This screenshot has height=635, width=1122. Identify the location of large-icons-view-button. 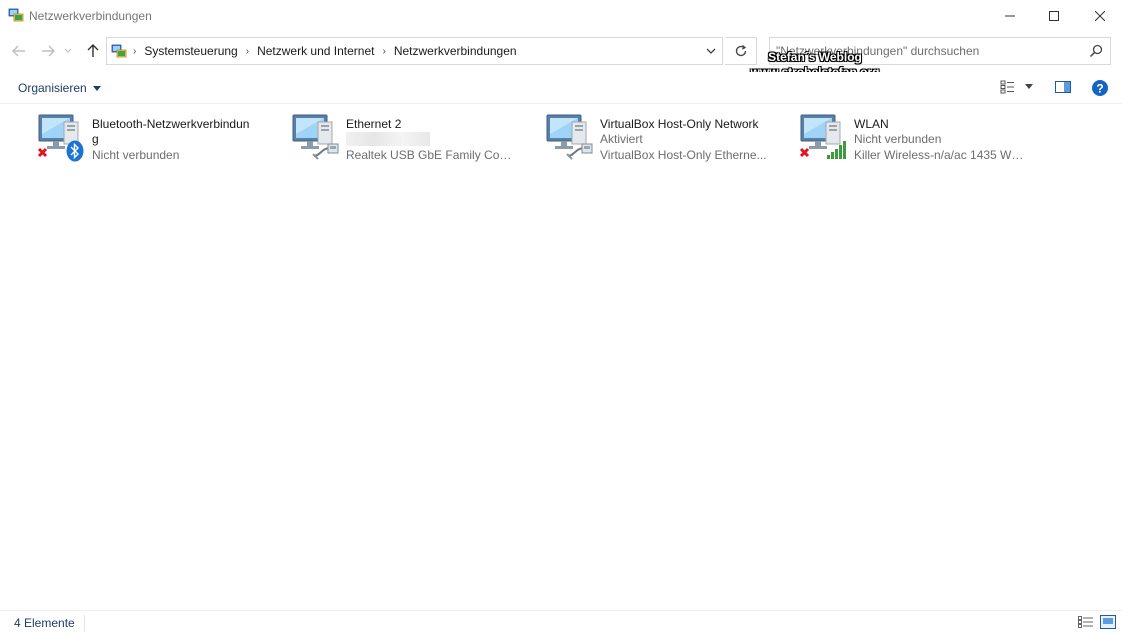
(1108, 623).